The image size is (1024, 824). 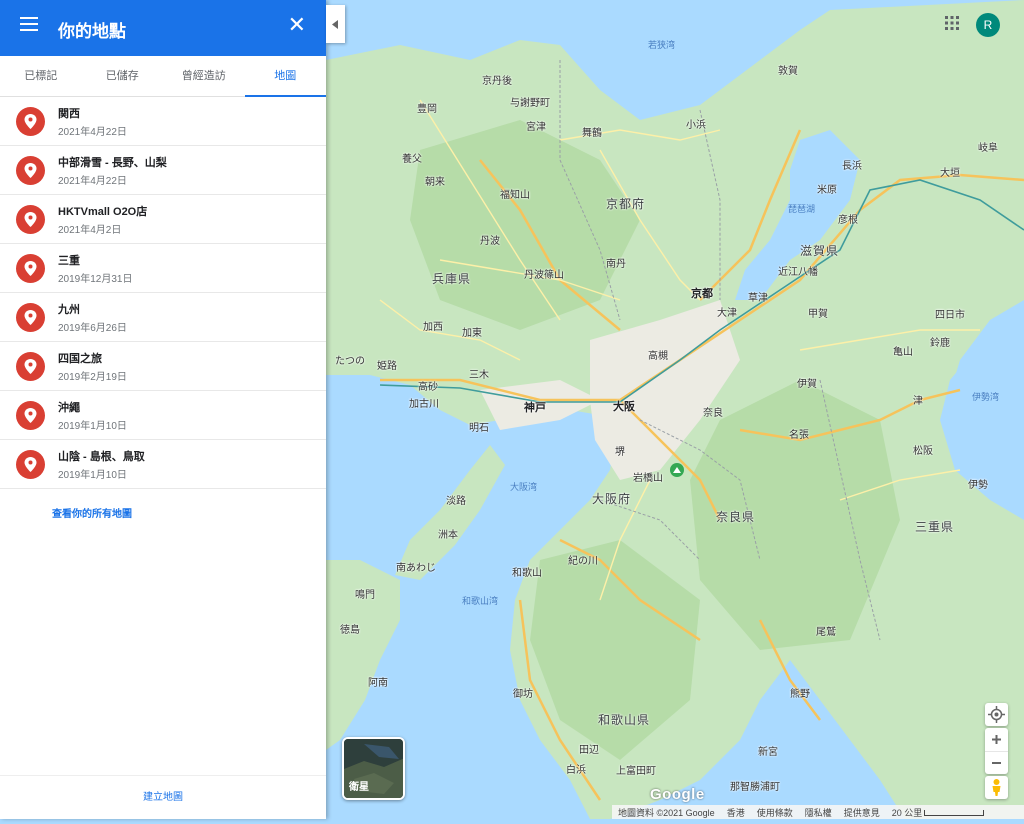 I want to click on map-label-kyoto-pref: 京都府, so click(x=625, y=203).